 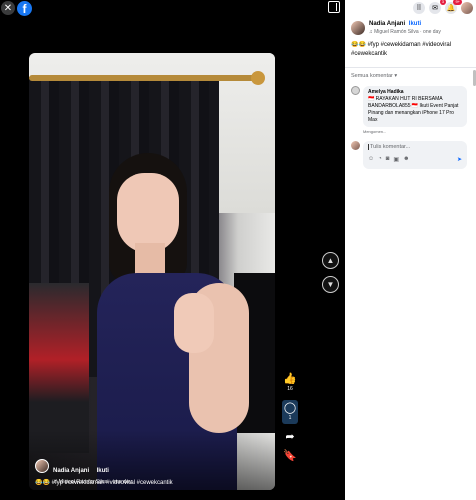 I want to click on previous-video-button: ▲, so click(x=330, y=260).